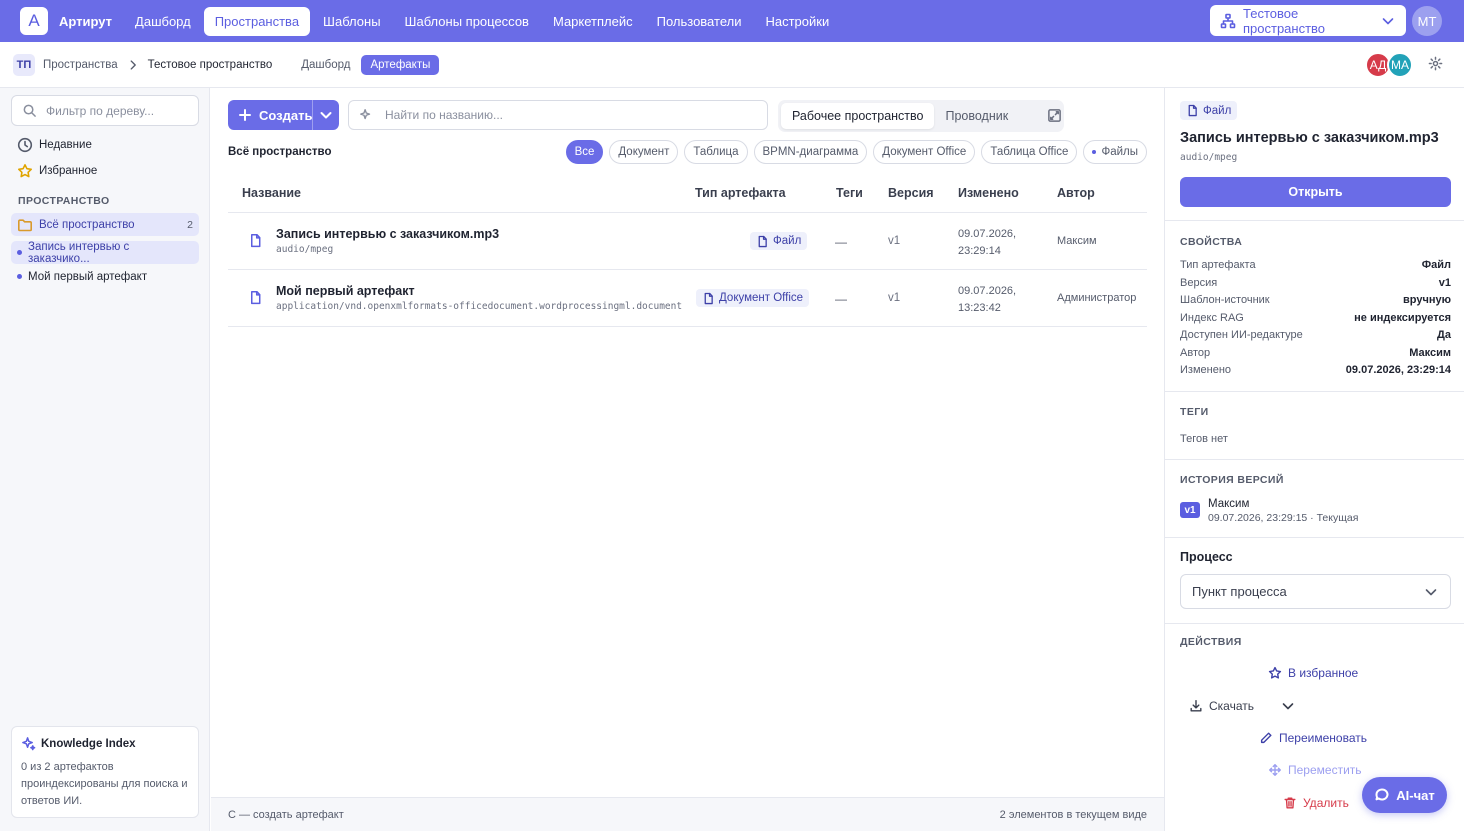 The height and width of the screenshot is (831, 1464). I want to click on version-history-item: v1 Максим 09.07.2026, 23:29:15 · Текущая, so click(1269, 511).